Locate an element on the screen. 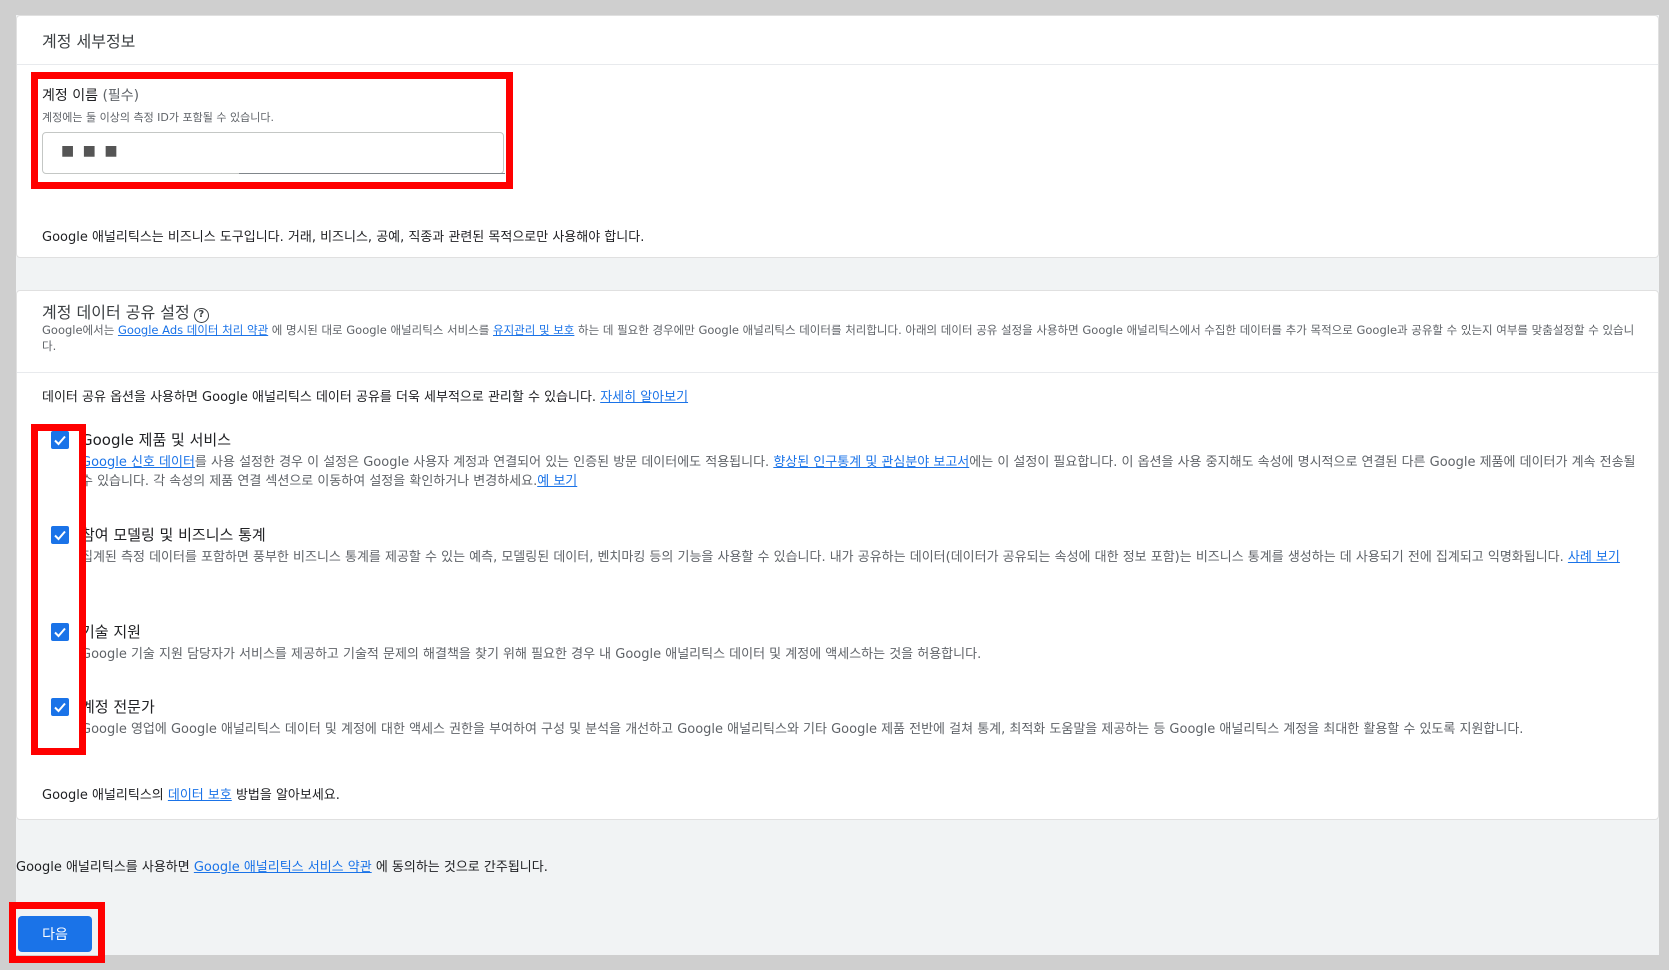 The image size is (1669, 970). input-underline is located at coordinates (372, 173).